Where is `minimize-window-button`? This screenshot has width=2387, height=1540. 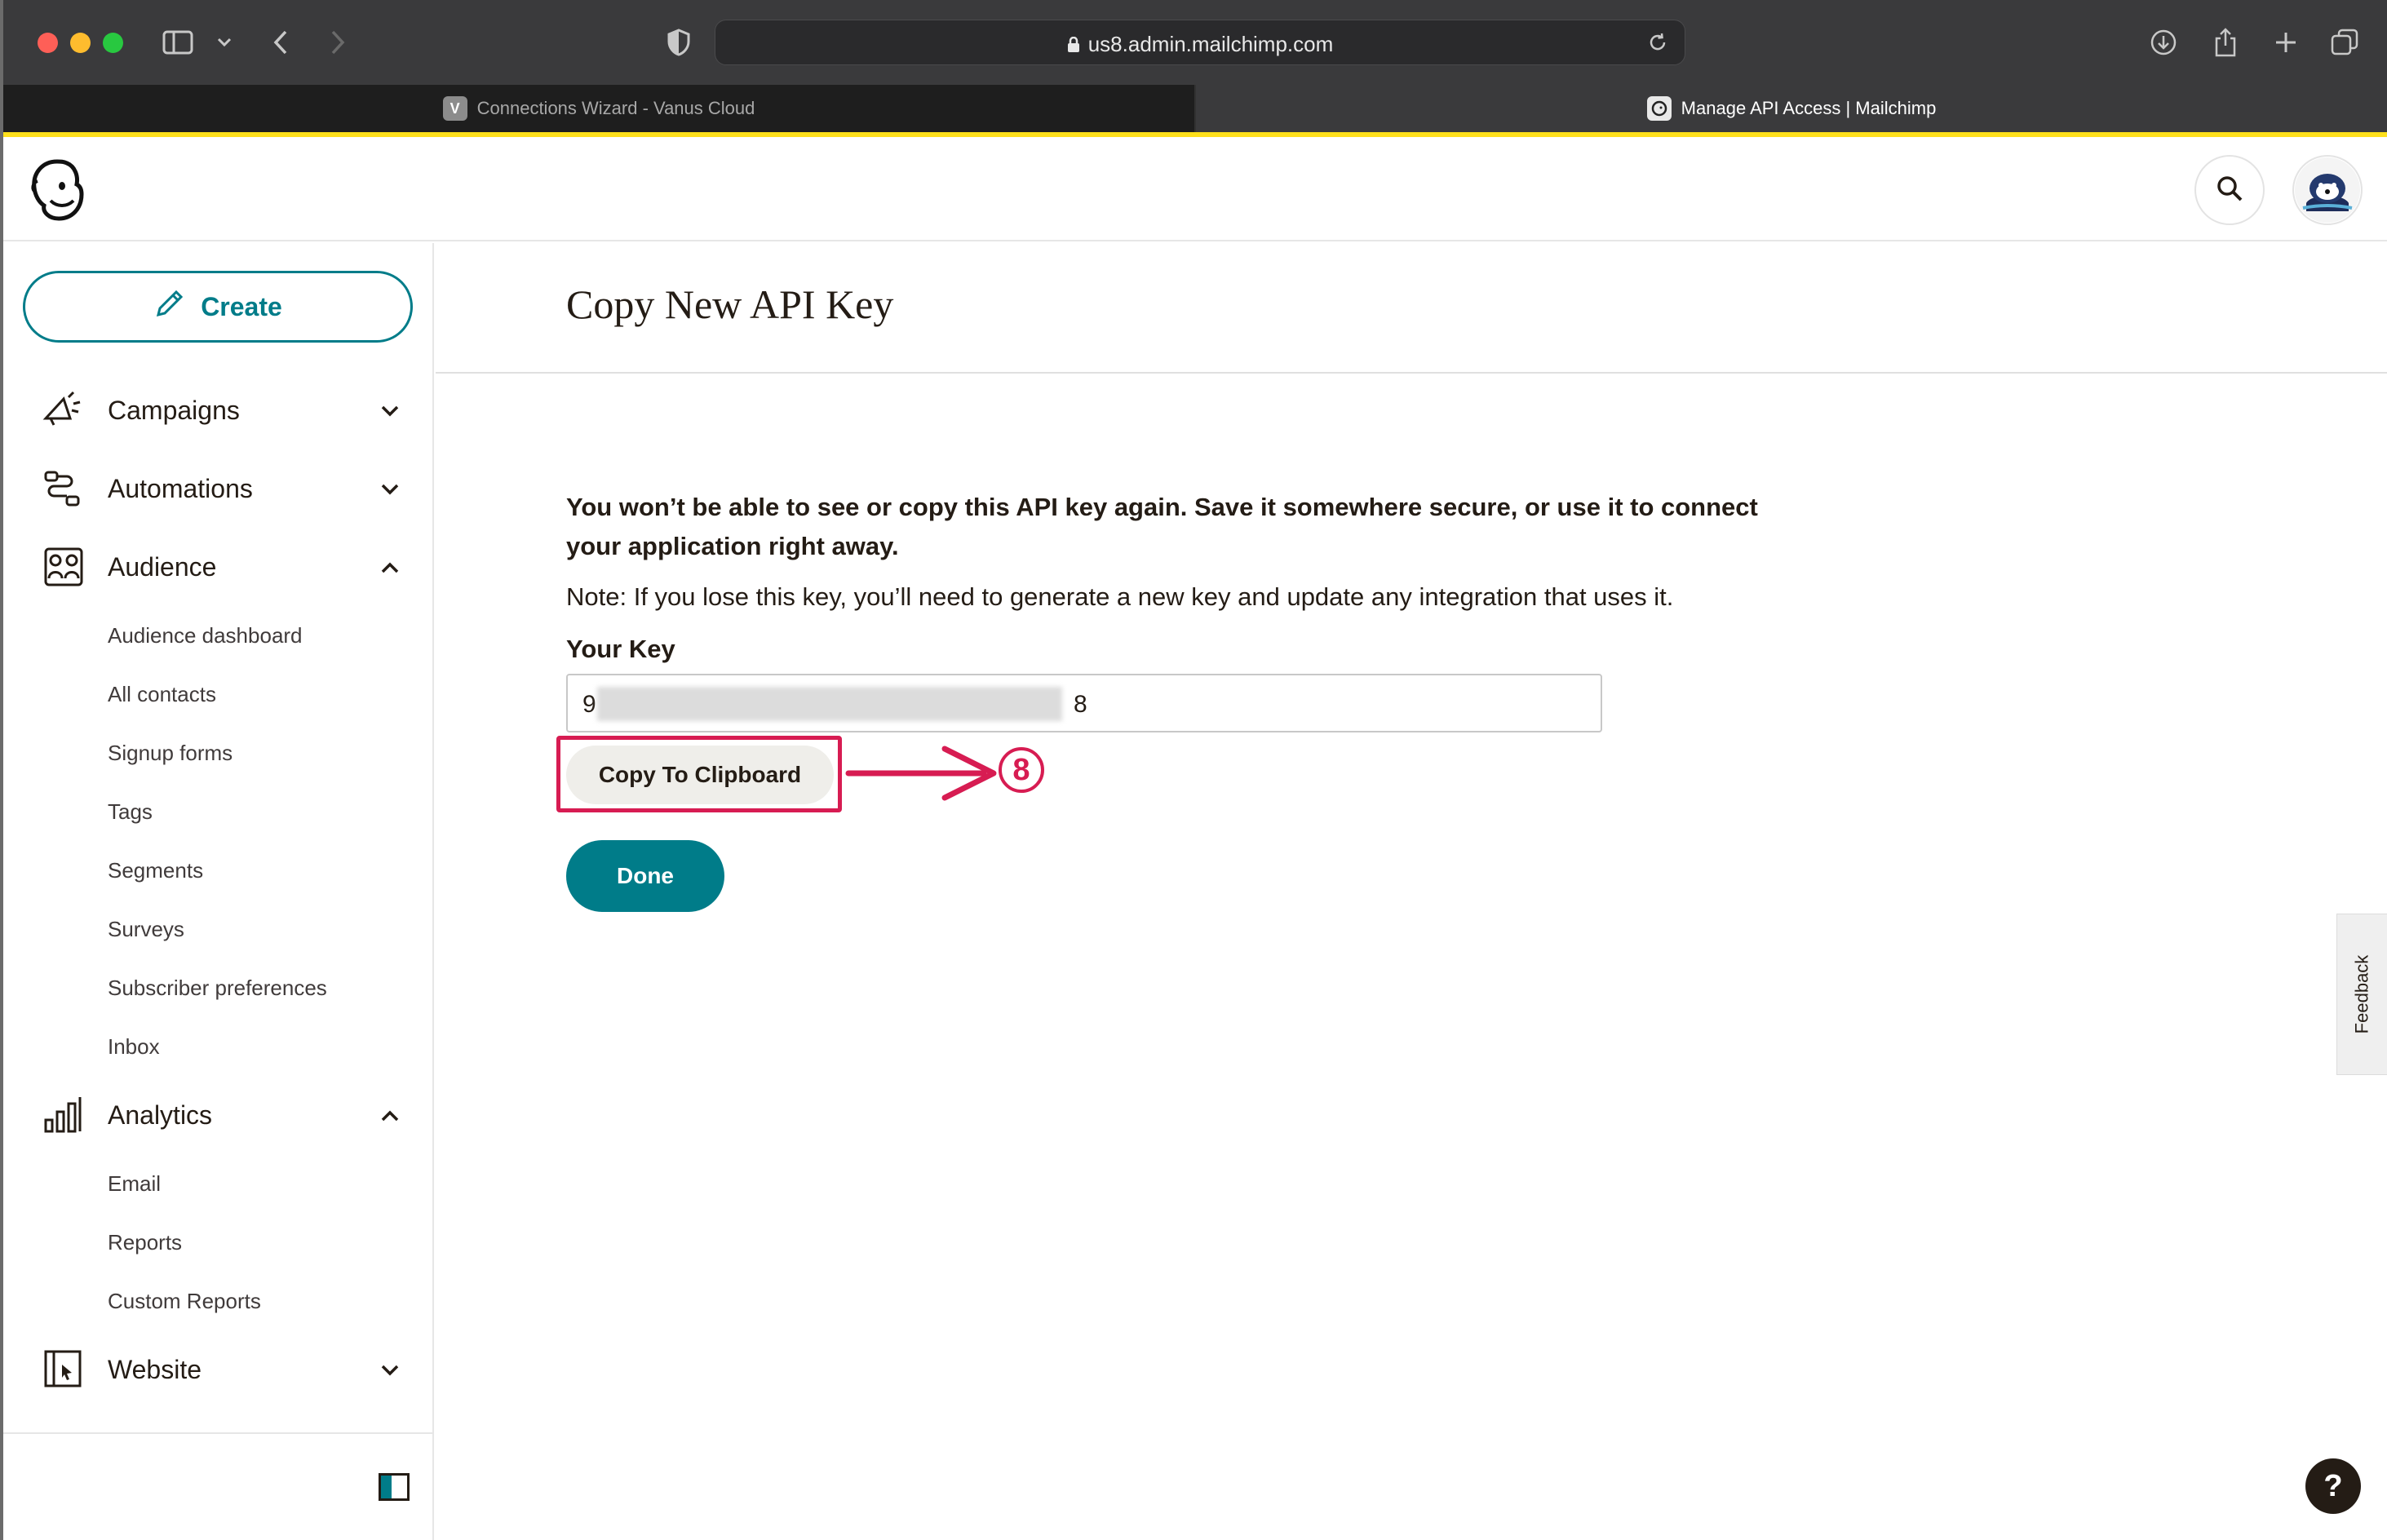 minimize-window-button is located at coordinates (80, 43).